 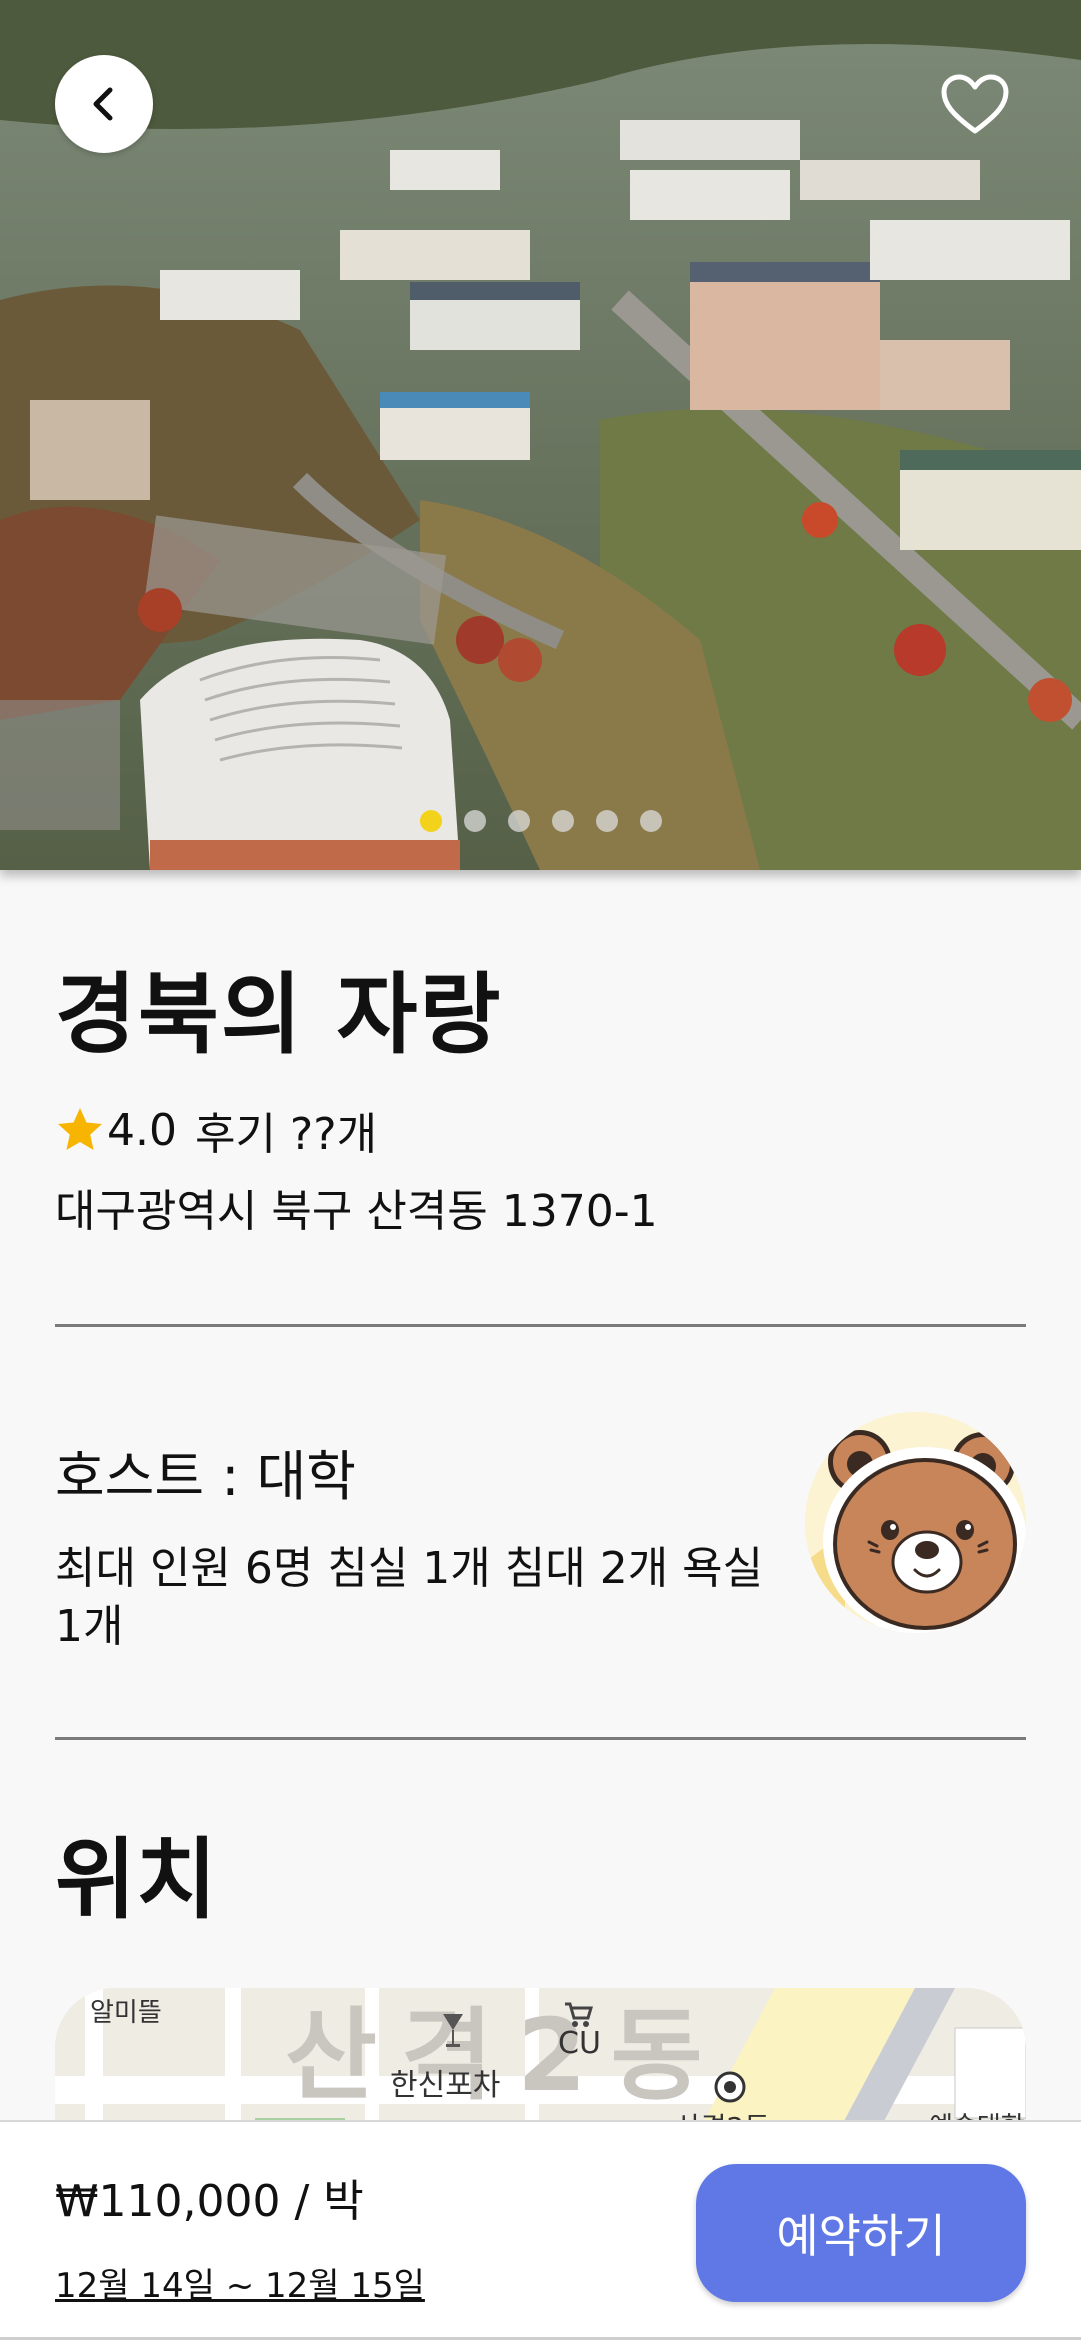 I want to click on chevron-left-icon, so click(x=103, y=104).